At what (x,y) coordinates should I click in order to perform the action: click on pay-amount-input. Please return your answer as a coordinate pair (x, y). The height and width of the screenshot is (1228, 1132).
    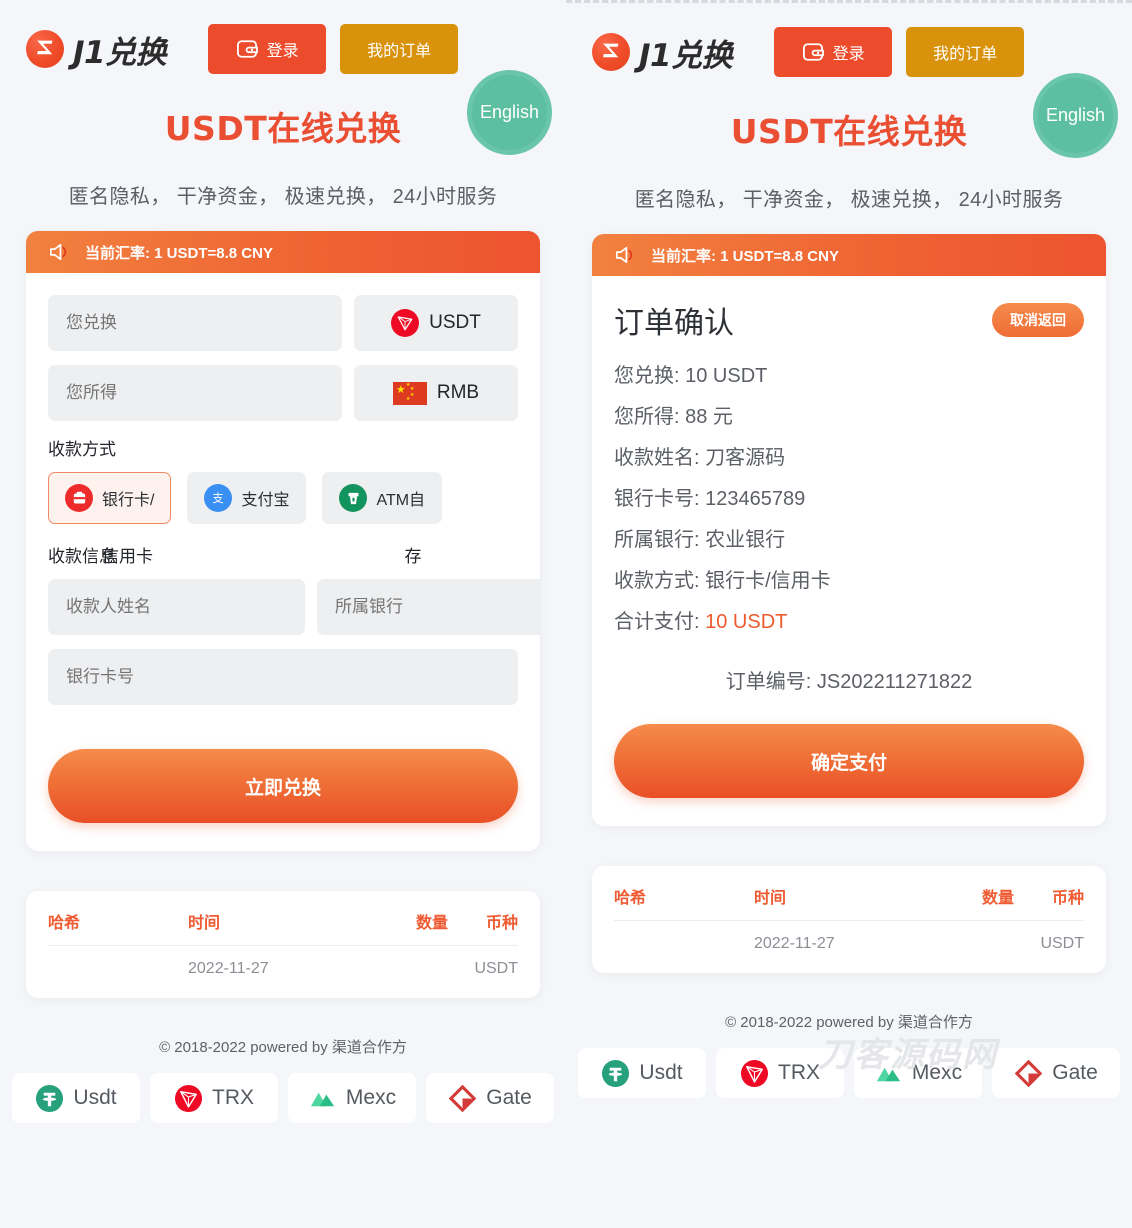
    Looking at the image, I should click on (195, 323).